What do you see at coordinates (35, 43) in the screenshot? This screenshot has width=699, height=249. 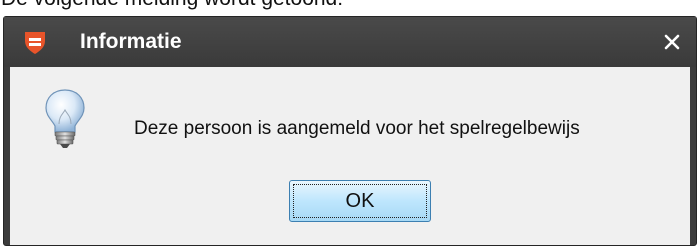 I see `app-logo-icon` at bounding box center [35, 43].